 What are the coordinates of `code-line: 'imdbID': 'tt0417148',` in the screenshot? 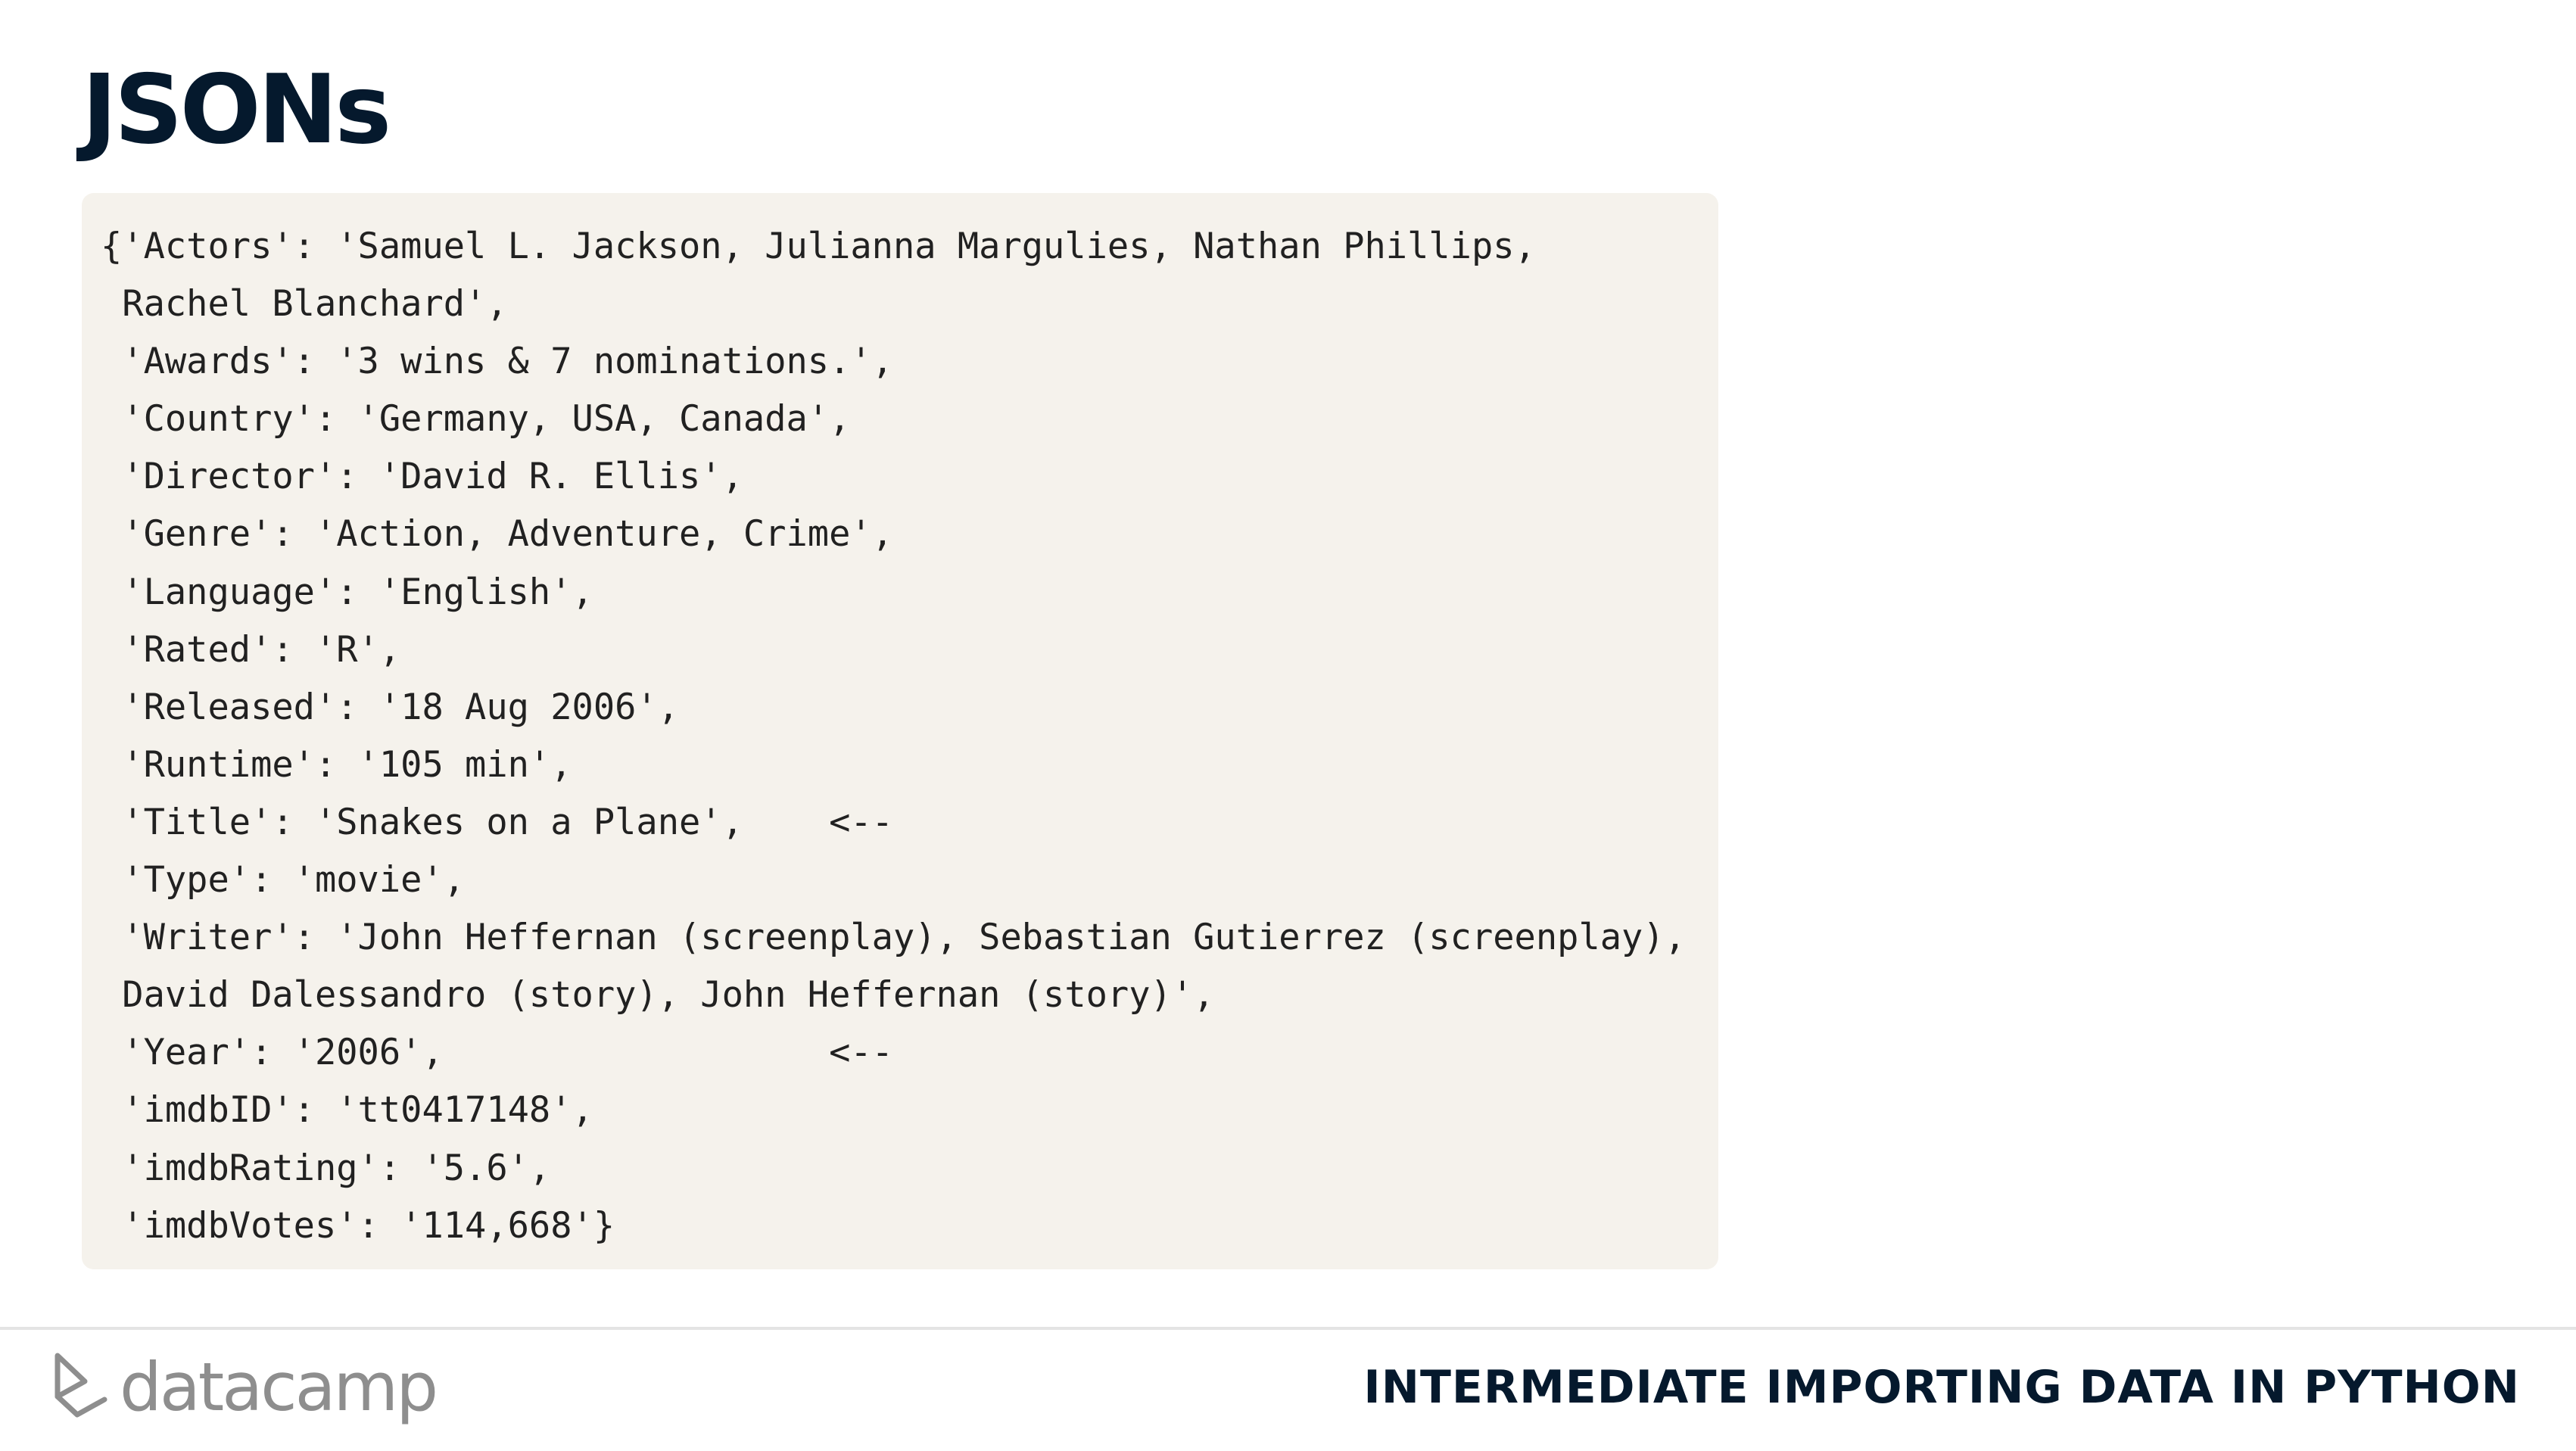 It's located at (347, 1110).